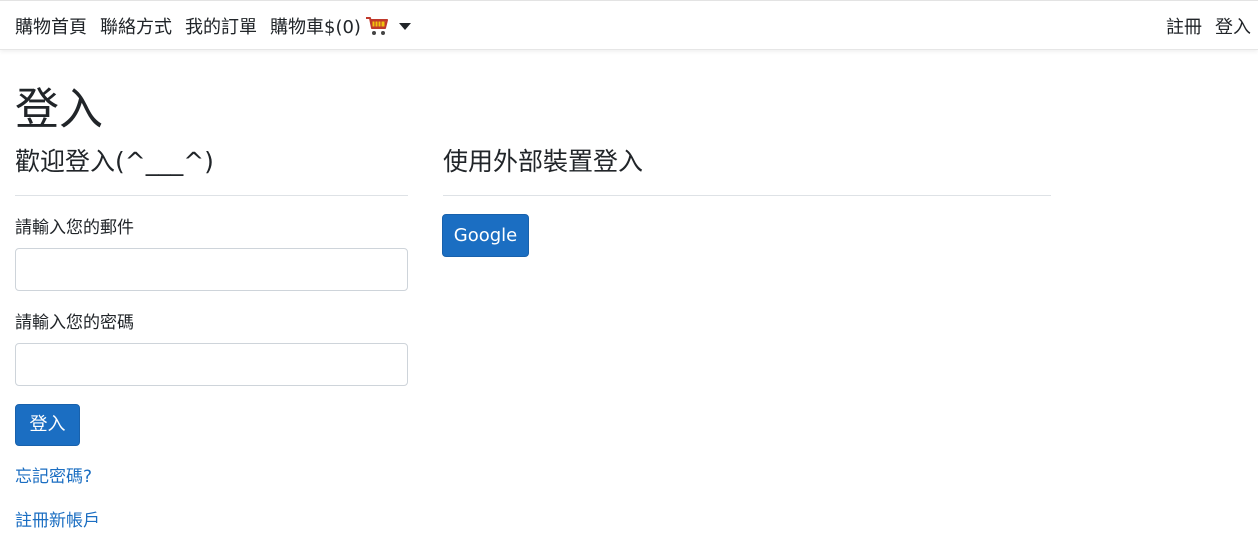 This screenshot has height=553, width=1258. Describe the element at coordinates (59, 109) in the screenshot. I see `page-title: 登入` at that location.